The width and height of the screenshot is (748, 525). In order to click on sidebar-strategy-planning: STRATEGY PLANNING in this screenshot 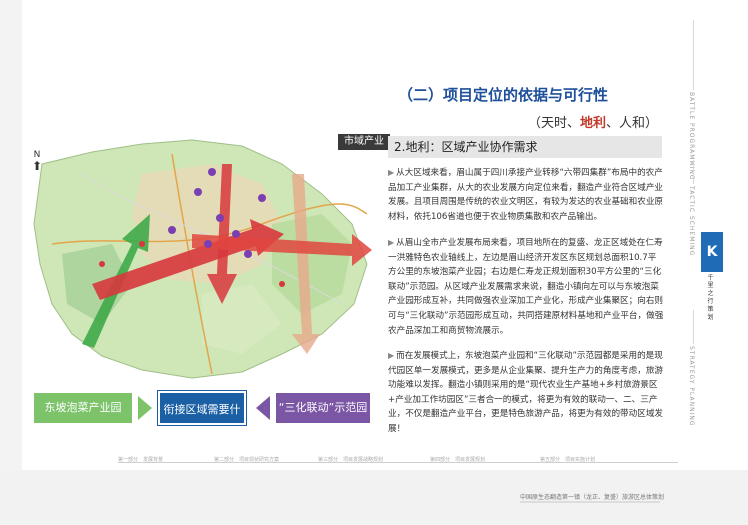, I will do `click(691, 386)`.